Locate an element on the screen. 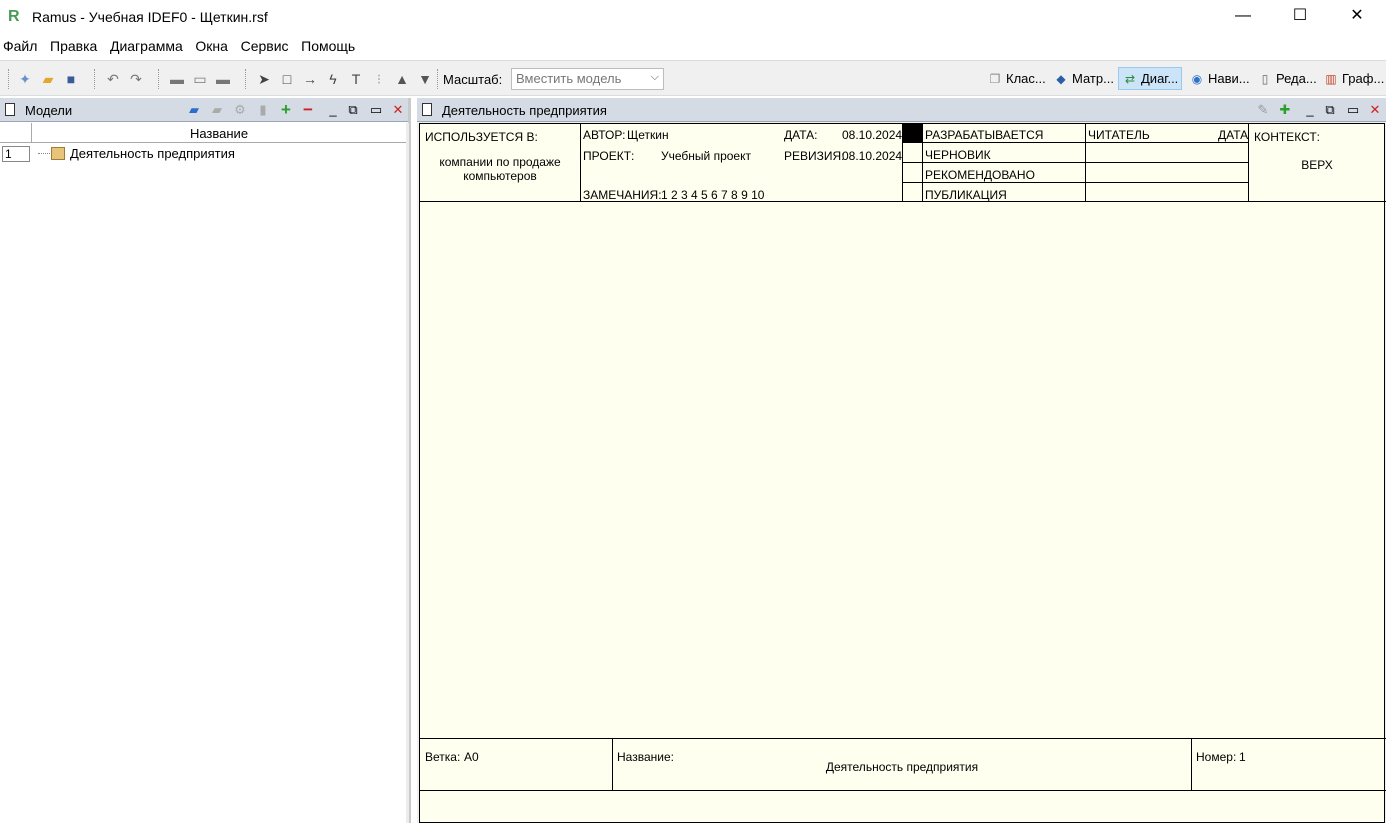 Image resolution: width=1386 pixels, height=823 pixels. add-icon: + is located at coordinates (286, 109).